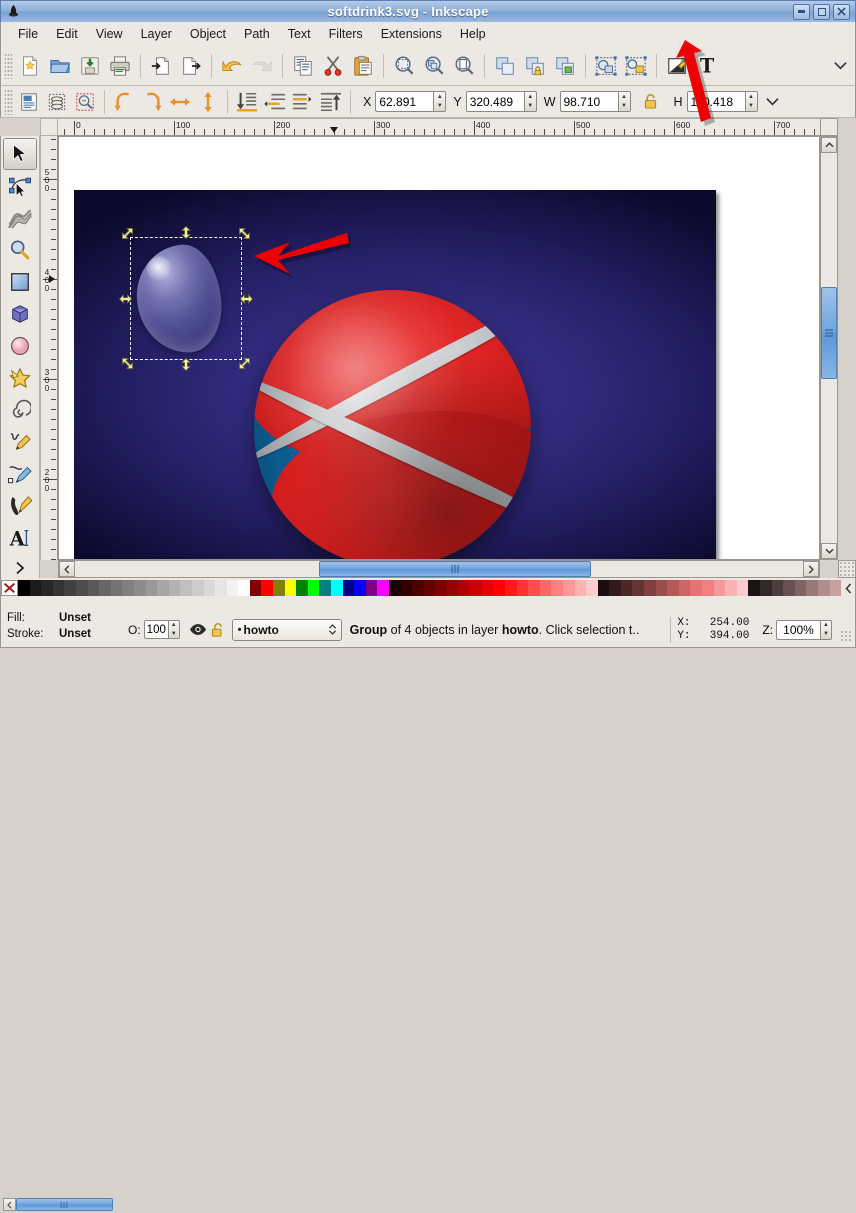 This screenshot has height=1213, width=856. I want to click on horizontal-scroll-thumb, so click(455, 569).